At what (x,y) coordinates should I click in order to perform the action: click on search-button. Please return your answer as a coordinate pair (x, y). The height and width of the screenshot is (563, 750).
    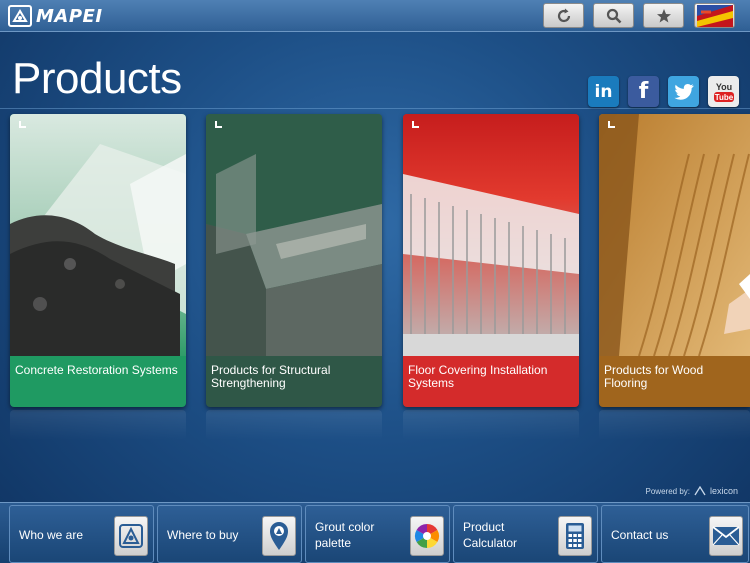
    Looking at the image, I should click on (613, 15).